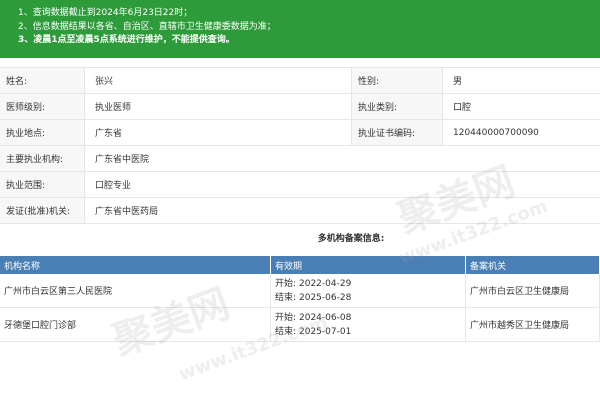 This screenshot has width=600, height=410. Describe the element at coordinates (105, 13) in the screenshot. I see `notice-line-1: 1、查询数据截止到2024年6月23日22时；` at that location.